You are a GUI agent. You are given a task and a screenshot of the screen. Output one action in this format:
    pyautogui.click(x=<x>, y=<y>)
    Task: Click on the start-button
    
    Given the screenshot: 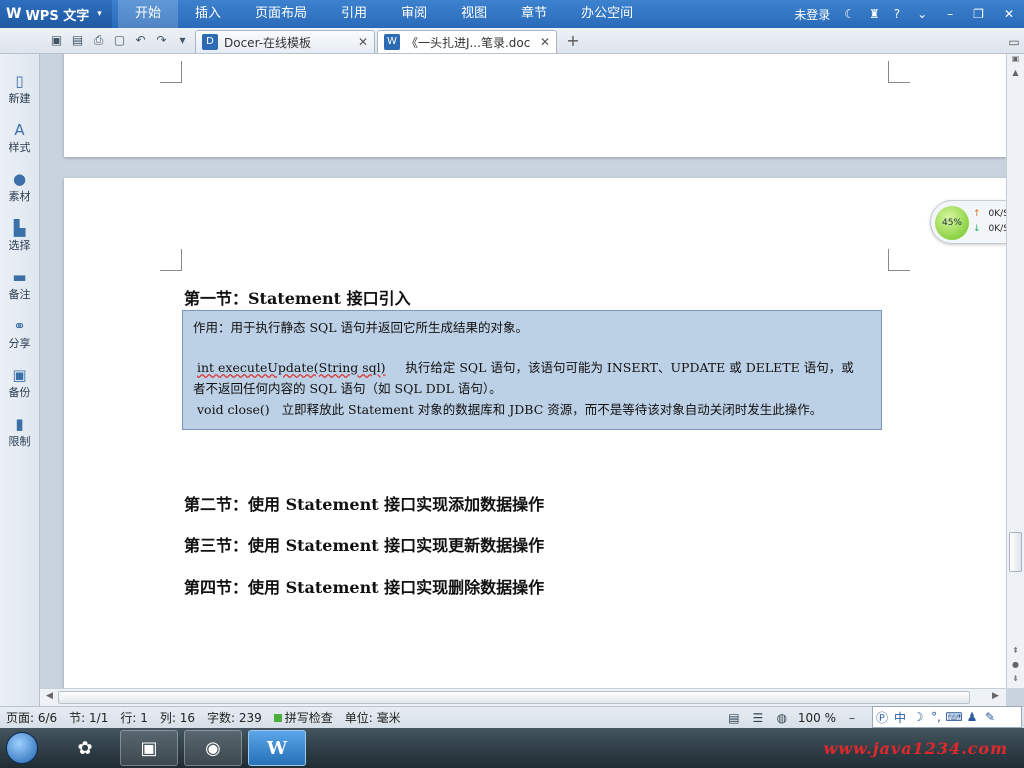 What is the action you would take?
    pyautogui.click(x=22, y=748)
    